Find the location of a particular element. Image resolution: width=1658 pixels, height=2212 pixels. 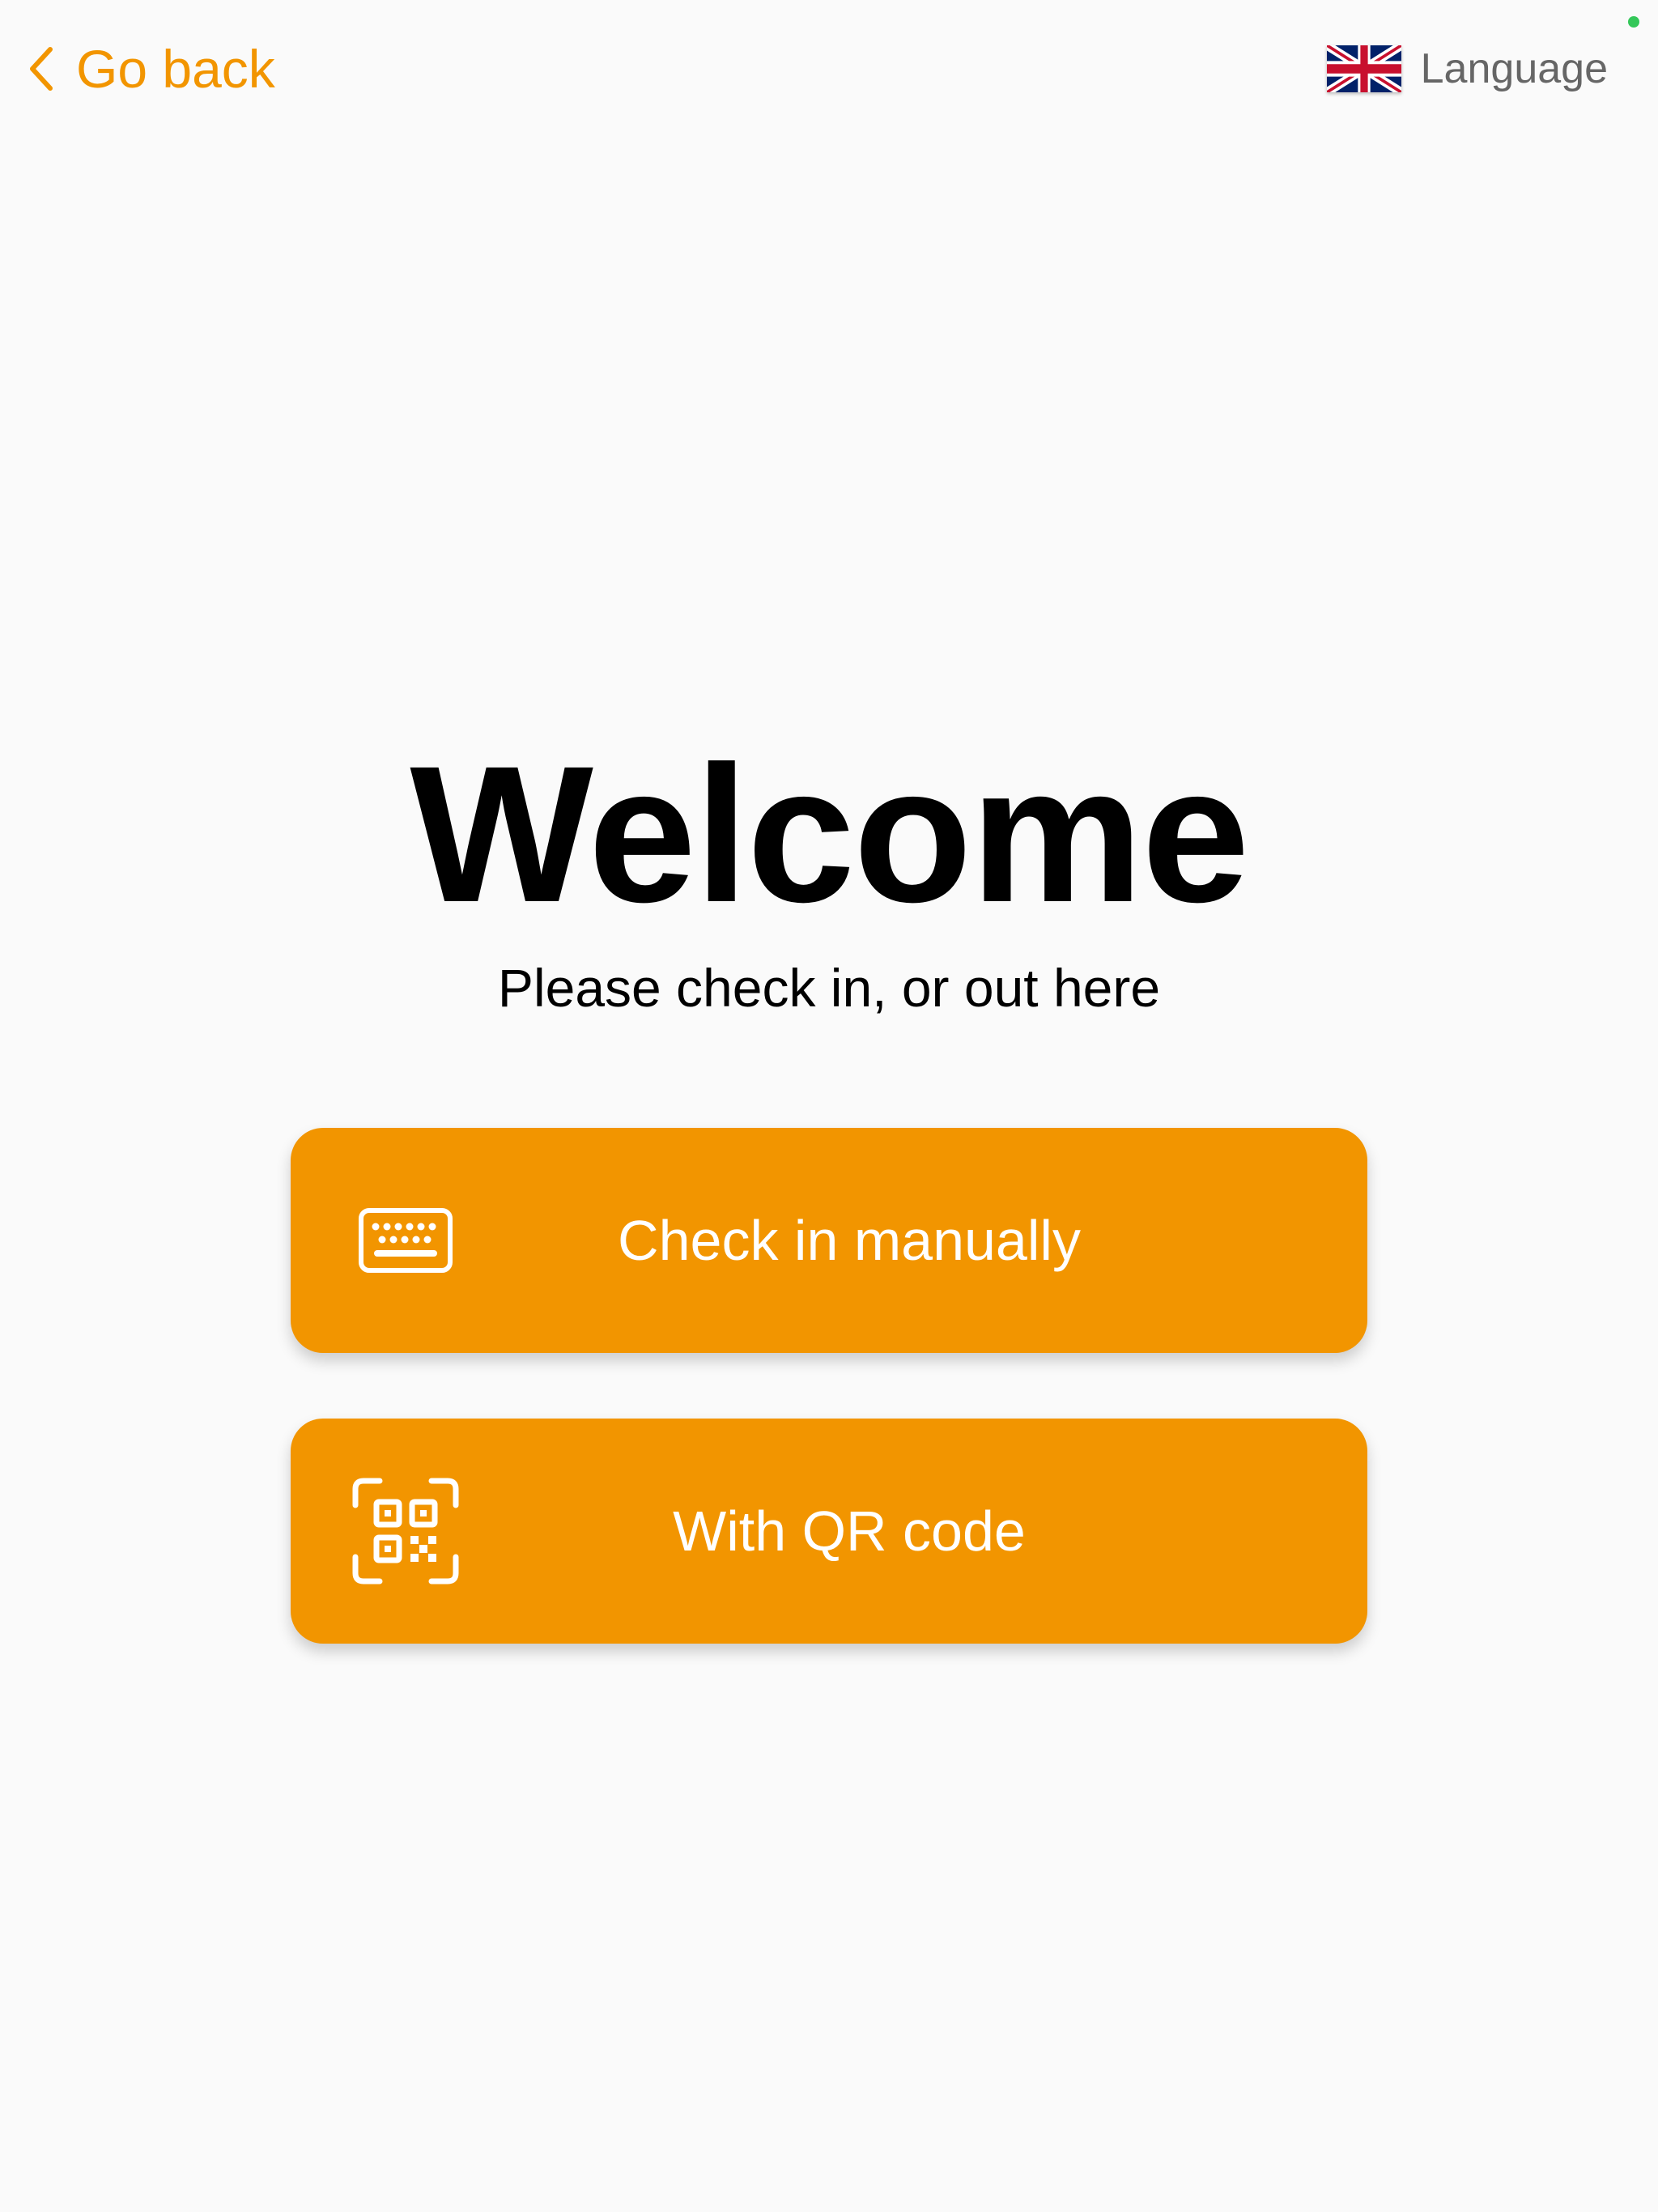

check-in-manually-button: Check in manually is located at coordinates (829, 1240).